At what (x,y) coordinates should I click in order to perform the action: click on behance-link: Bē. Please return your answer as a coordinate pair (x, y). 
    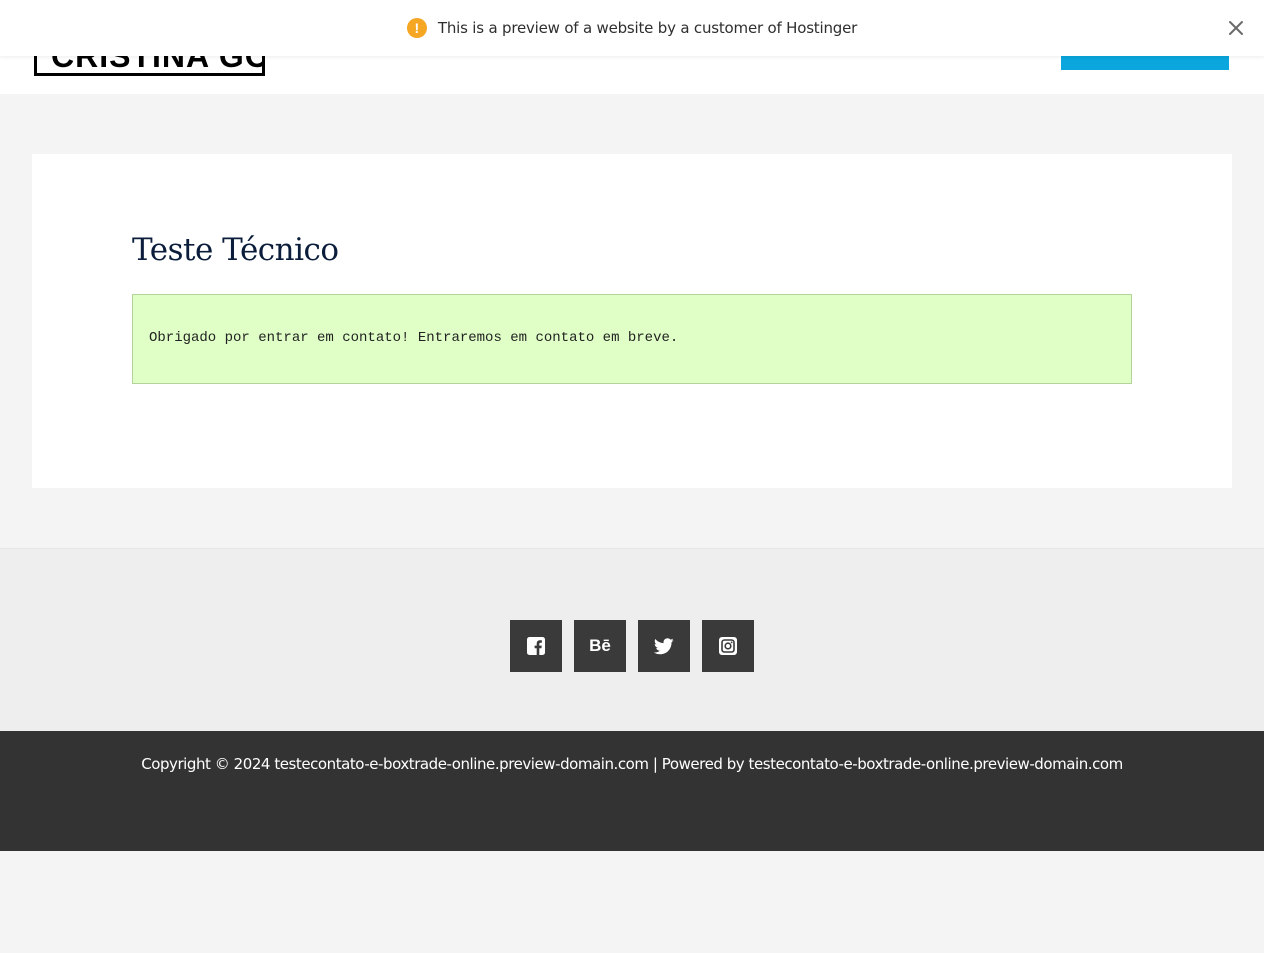
    Looking at the image, I should click on (600, 646).